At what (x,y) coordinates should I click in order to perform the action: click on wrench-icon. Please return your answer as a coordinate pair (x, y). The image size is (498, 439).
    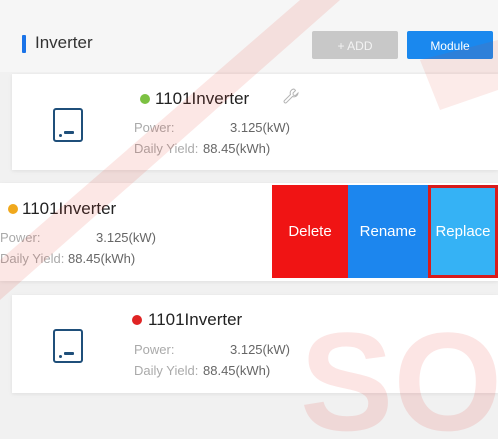
    Looking at the image, I should click on (291, 97).